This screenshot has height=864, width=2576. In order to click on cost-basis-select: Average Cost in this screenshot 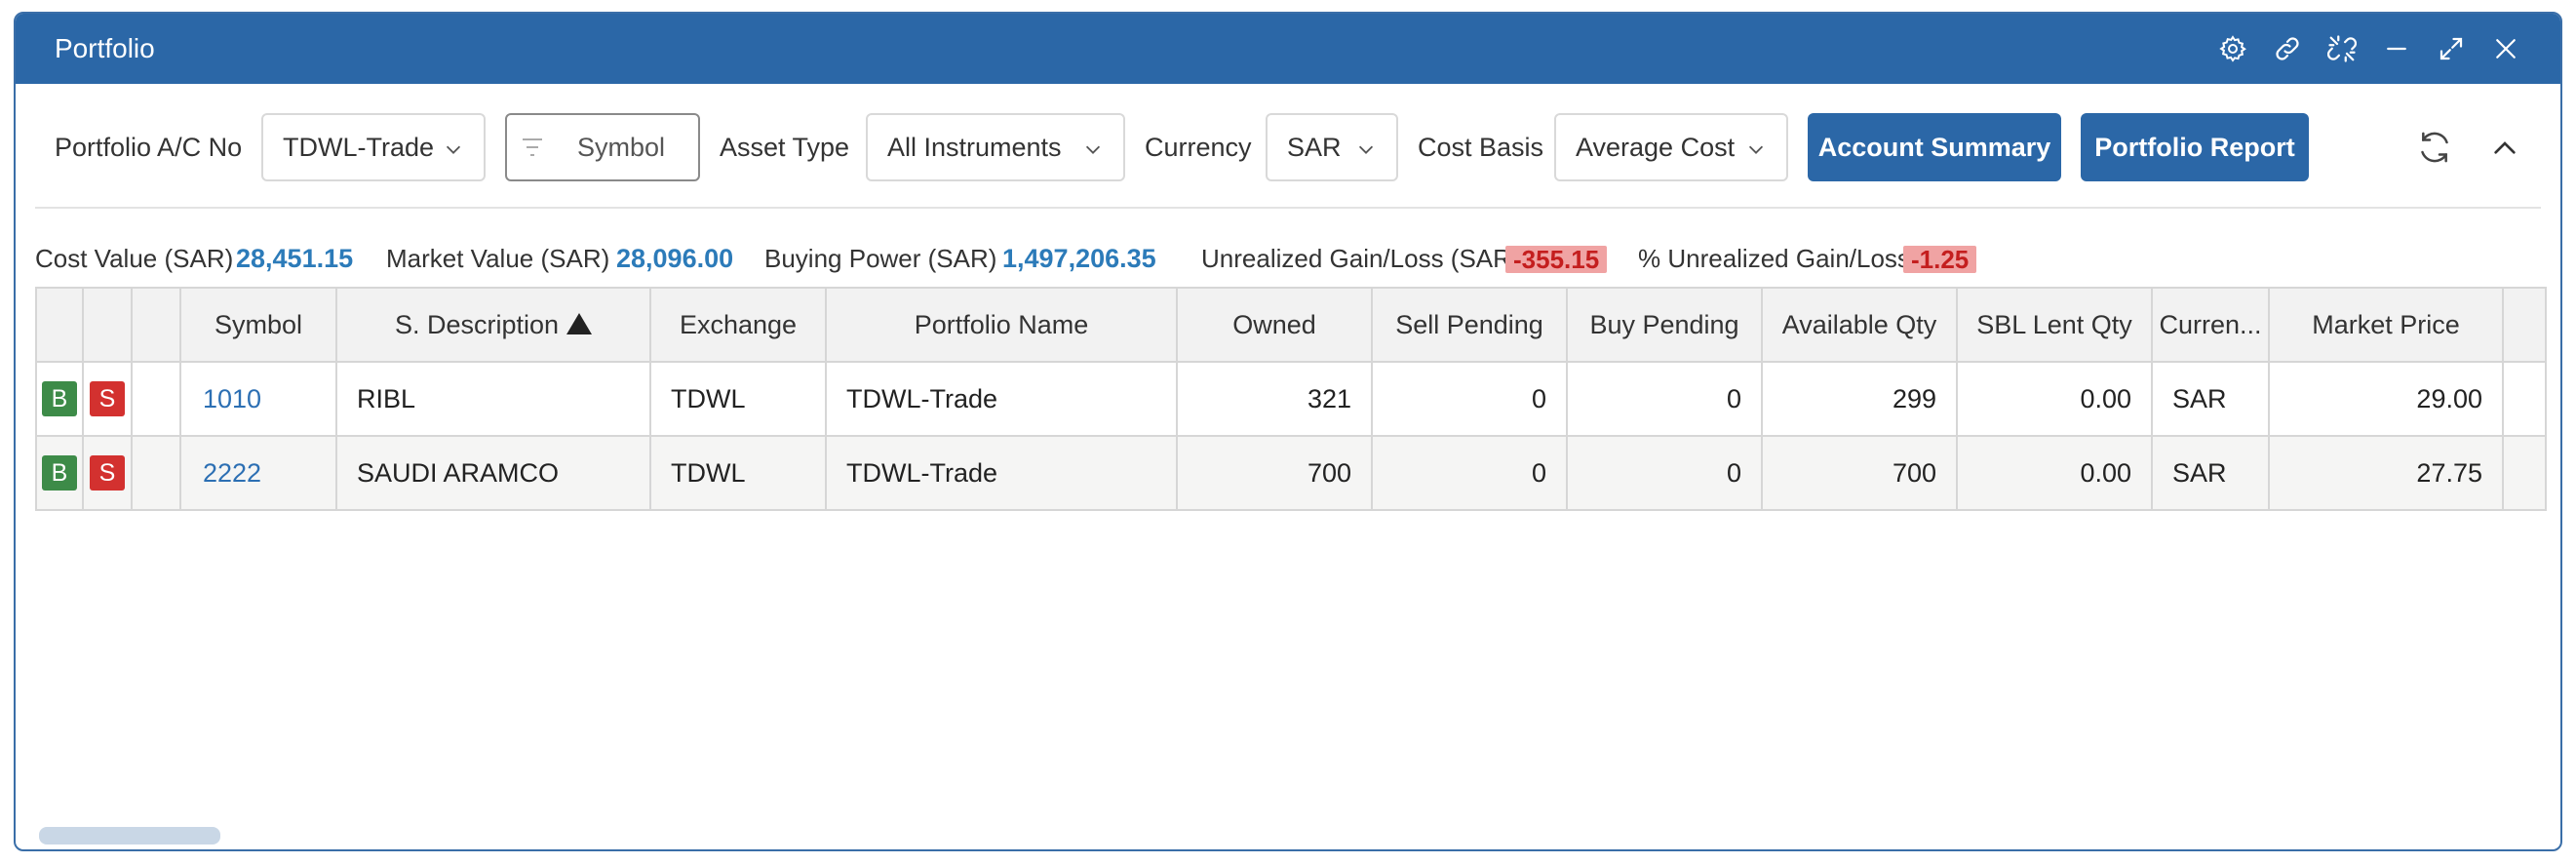, I will do `click(1671, 147)`.